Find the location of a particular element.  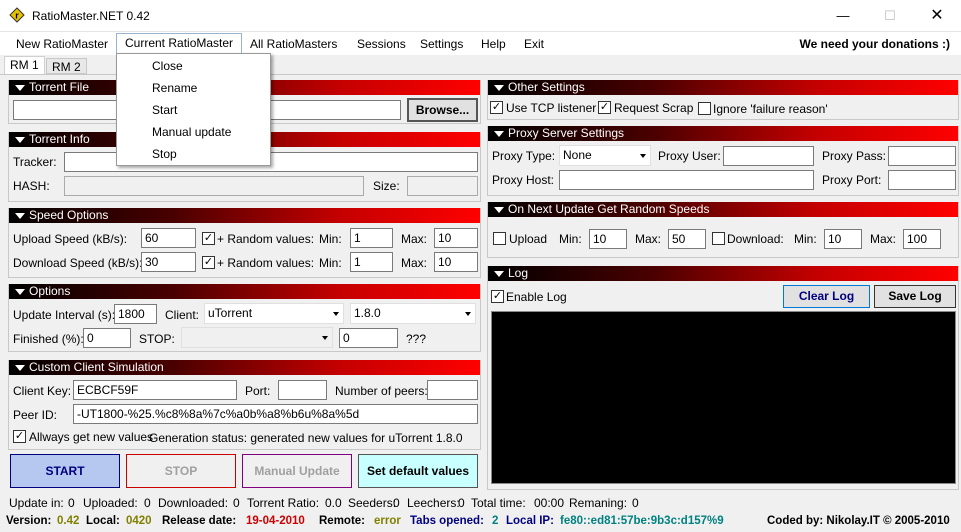

menu-exit: Exit is located at coordinates (534, 45).